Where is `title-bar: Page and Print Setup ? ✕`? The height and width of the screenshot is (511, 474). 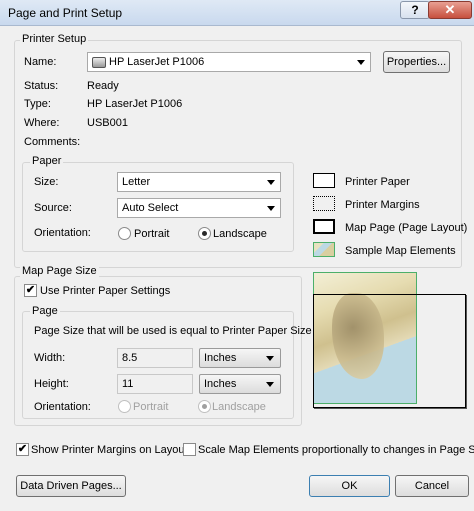 title-bar: Page and Print Setup ? ✕ is located at coordinates (237, 13).